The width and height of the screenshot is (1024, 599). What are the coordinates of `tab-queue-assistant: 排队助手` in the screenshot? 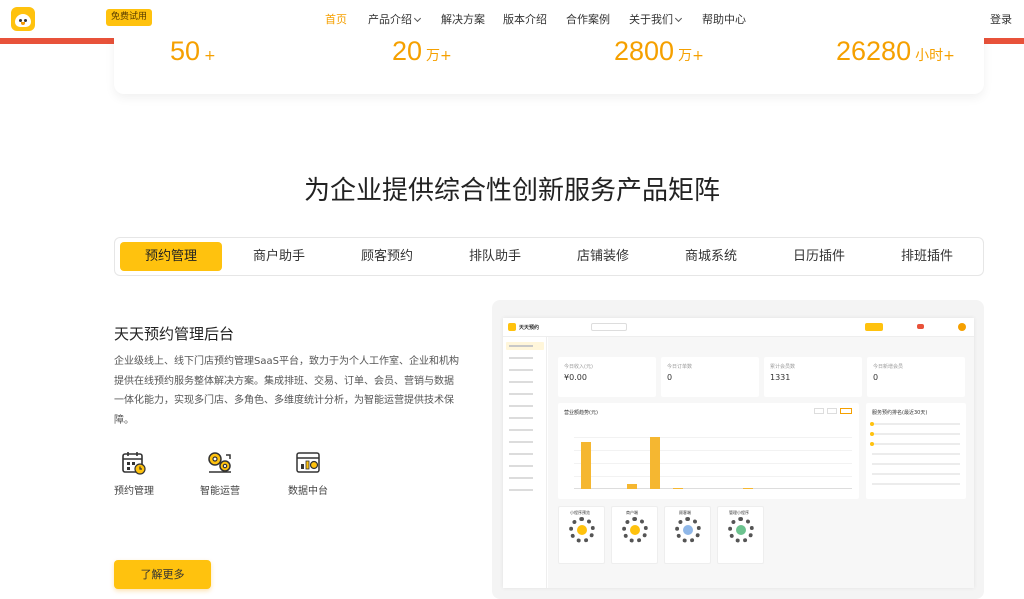 It's located at (495, 256).